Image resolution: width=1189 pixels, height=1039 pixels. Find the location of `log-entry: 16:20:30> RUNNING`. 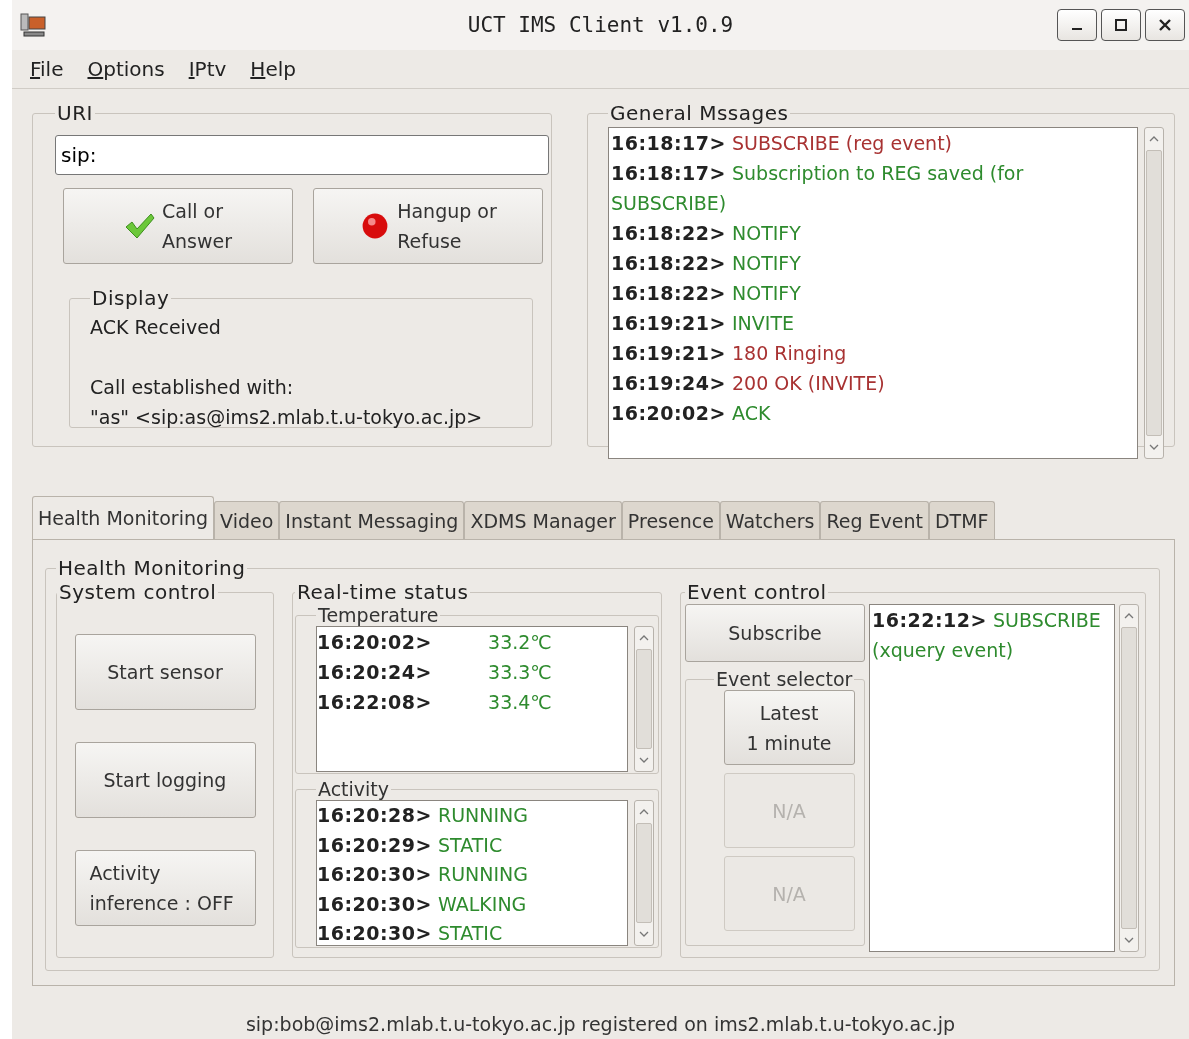

log-entry: 16:20:30> RUNNING is located at coordinates (423, 874).